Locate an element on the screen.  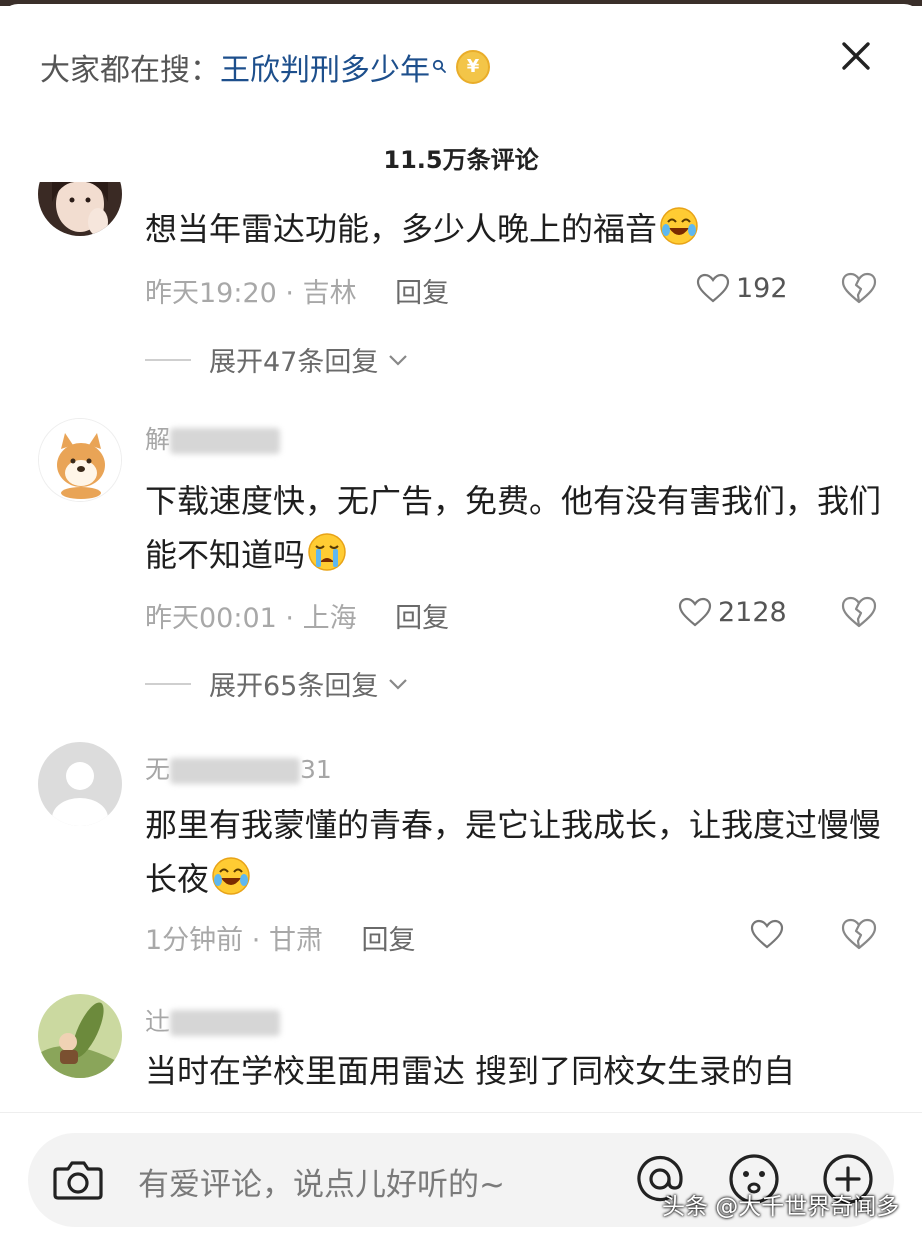
comment-meta: 1分钟前 · 甘肃 回复 is located at coordinates (280, 937).